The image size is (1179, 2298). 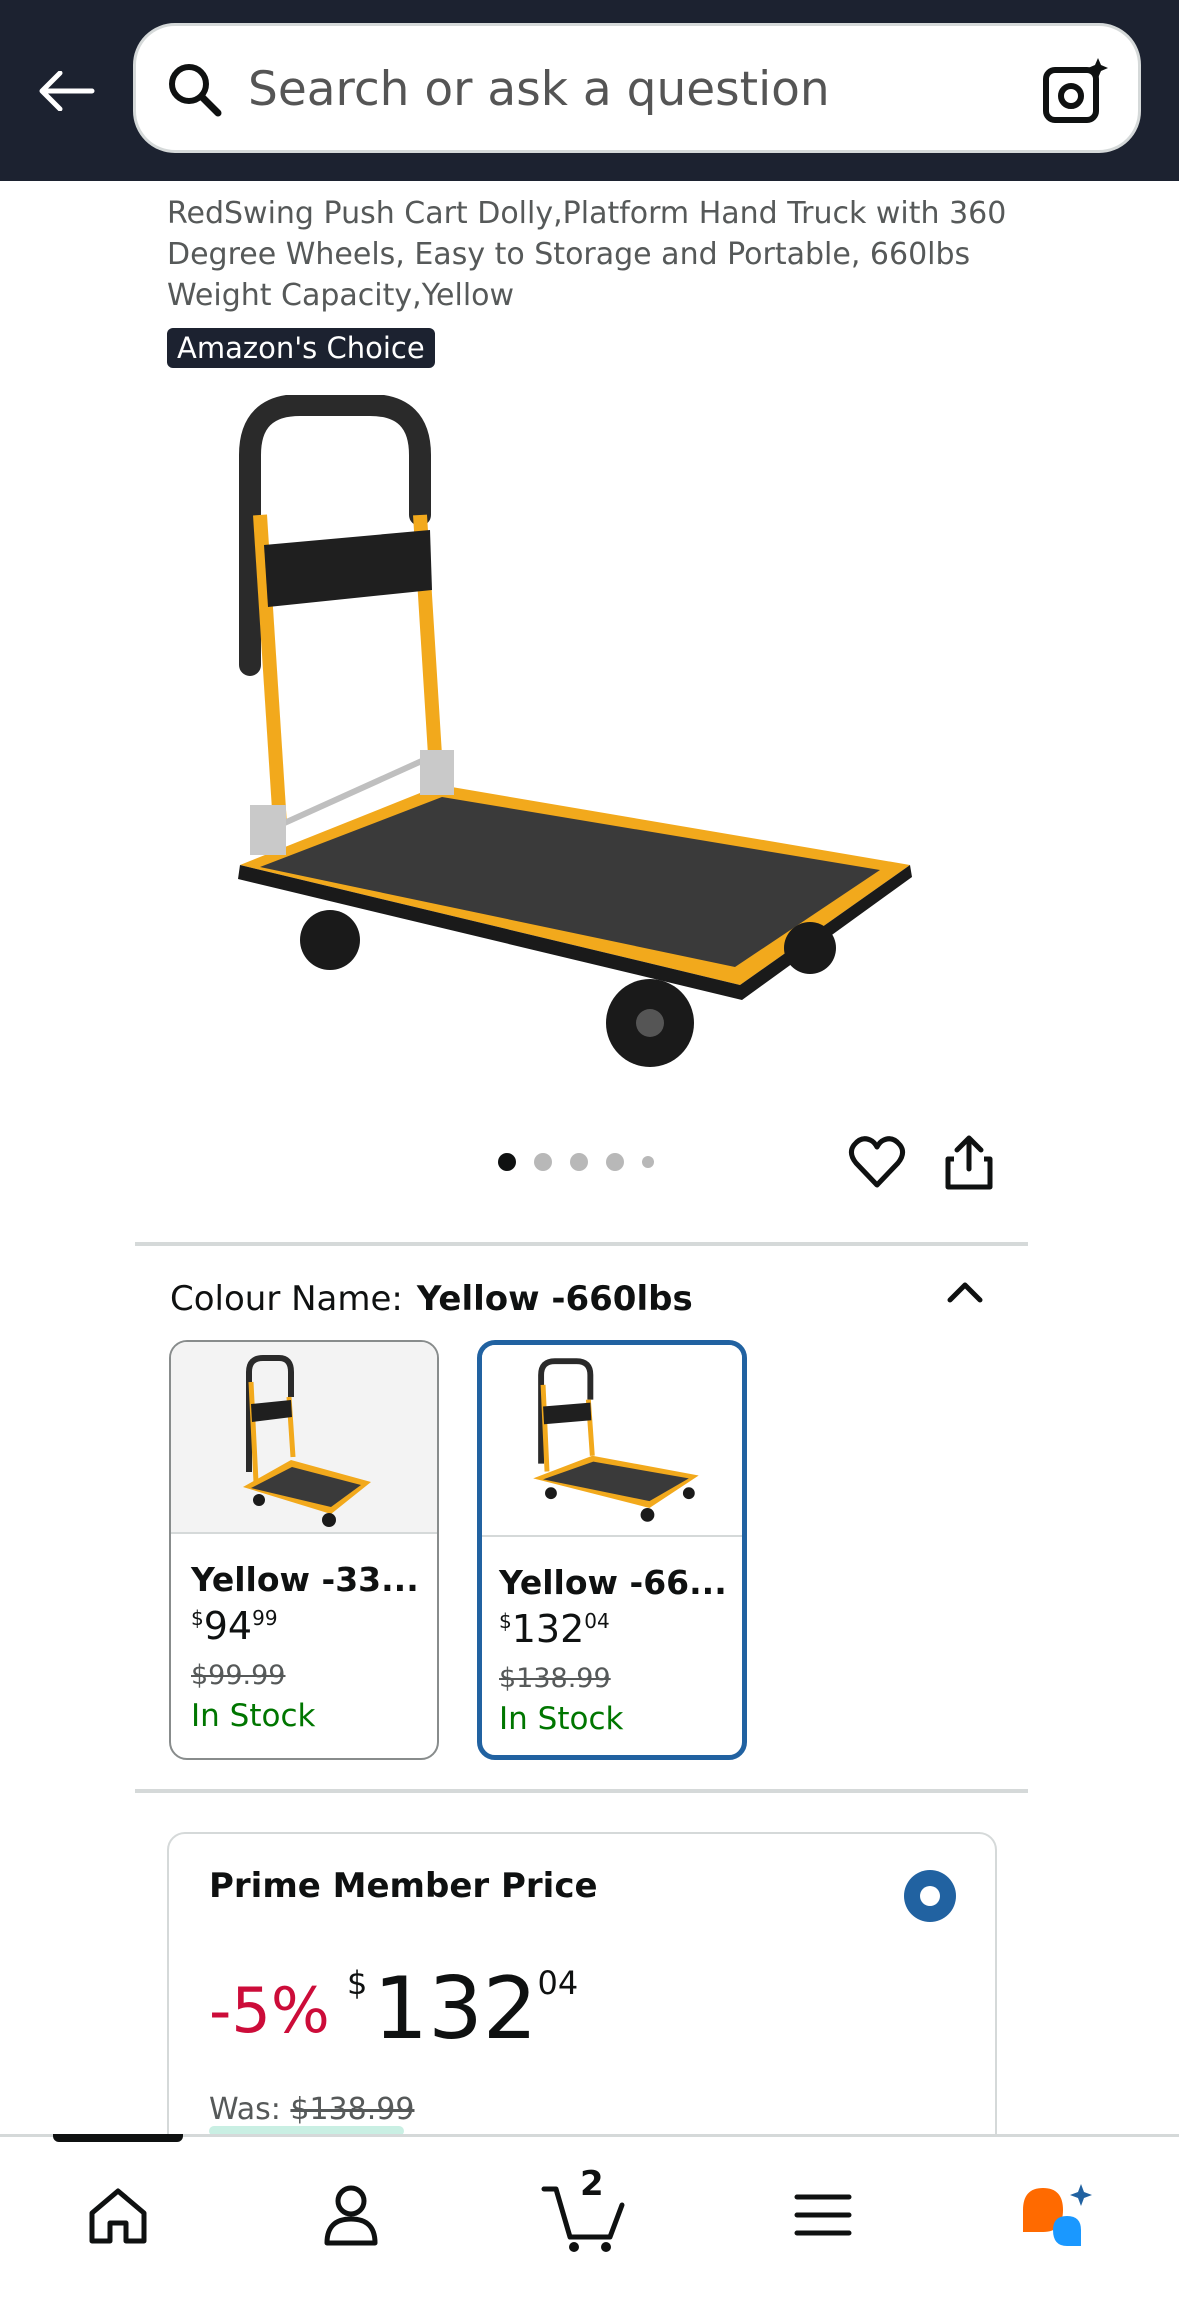 I want to click on person-icon, so click(x=351, y=2215).